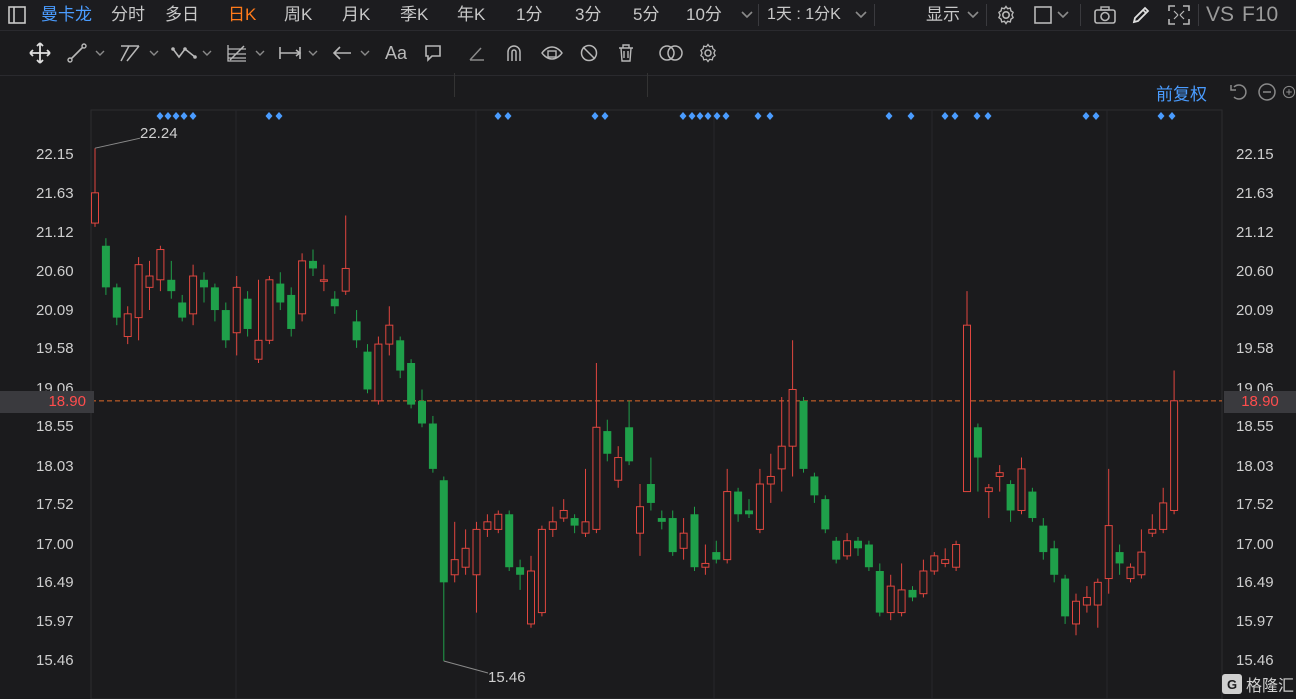  Describe the element at coordinates (1255, 427) in the screenshot. I see `price-tick-label: 18.55` at that location.